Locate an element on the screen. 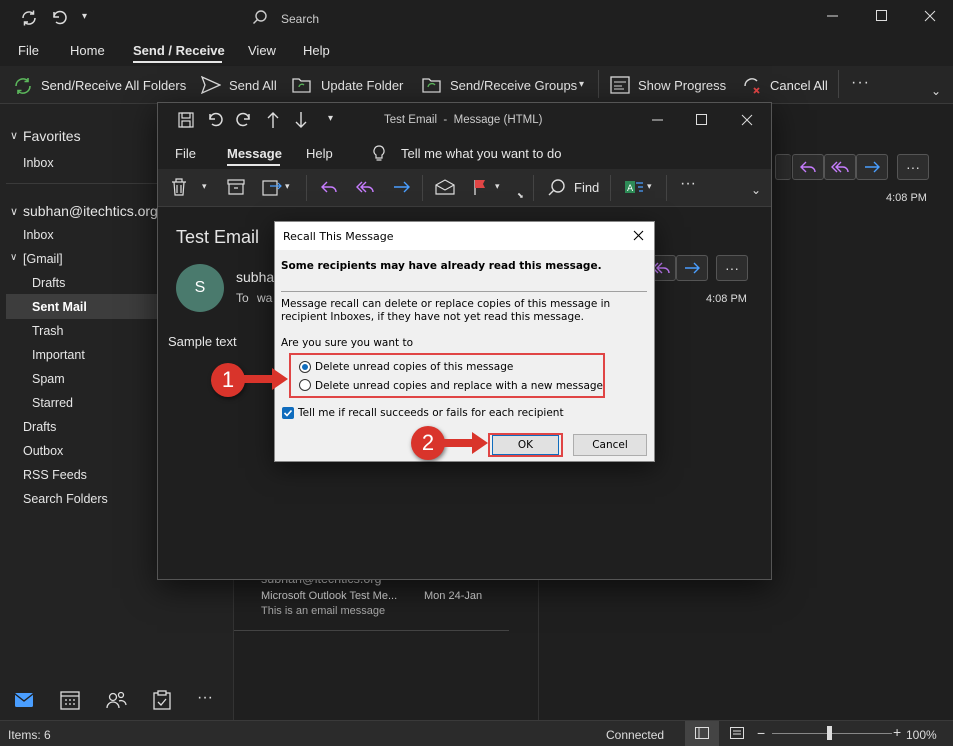 The height and width of the screenshot is (746, 953). cancel-all-button: Cancel All is located at coordinates (799, 85).